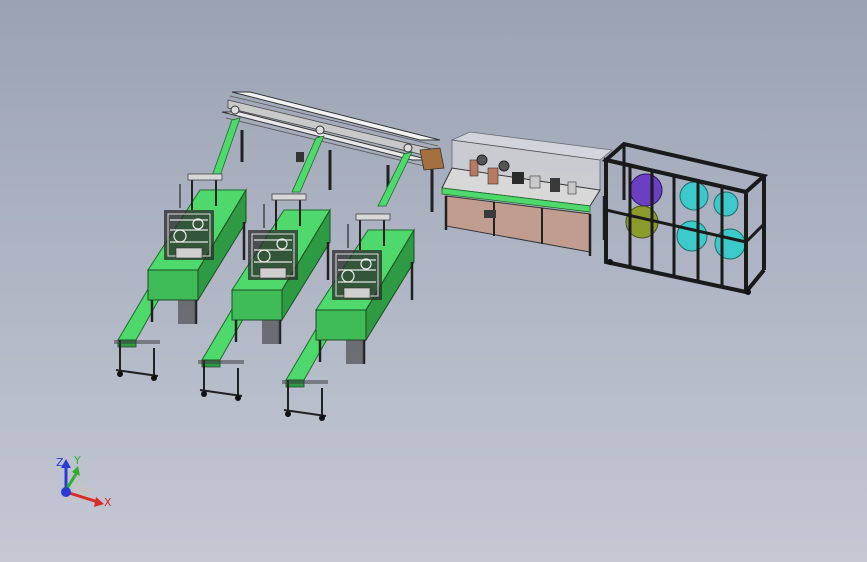 Image resolution: width=867 pixels, height=562 pixels. Describe the element at coordinates (84, 481) in the screenshot. I see `coordinate-triad: Z Y X` at that location.